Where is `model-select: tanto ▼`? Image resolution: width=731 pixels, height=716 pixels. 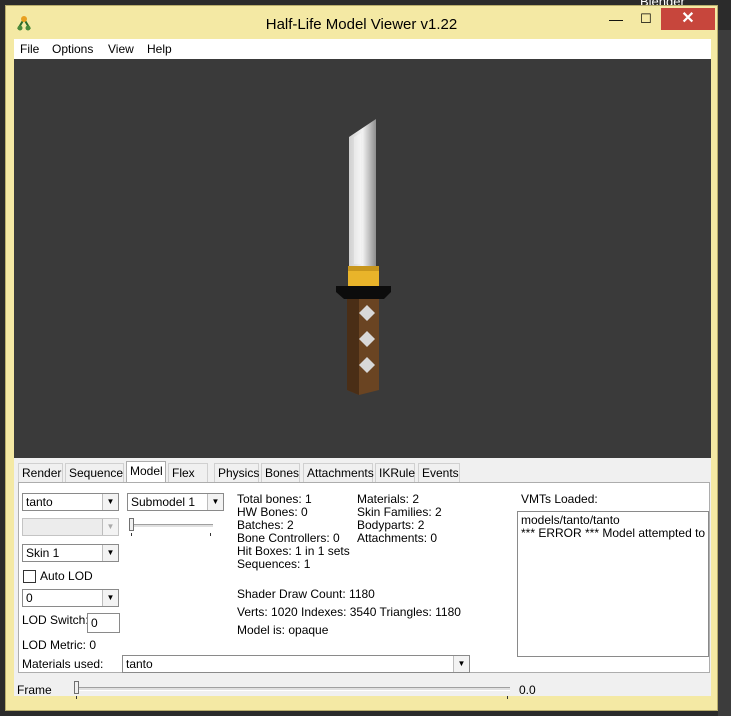
model-select: tanto ▼ is located at coordinates (70, 502).